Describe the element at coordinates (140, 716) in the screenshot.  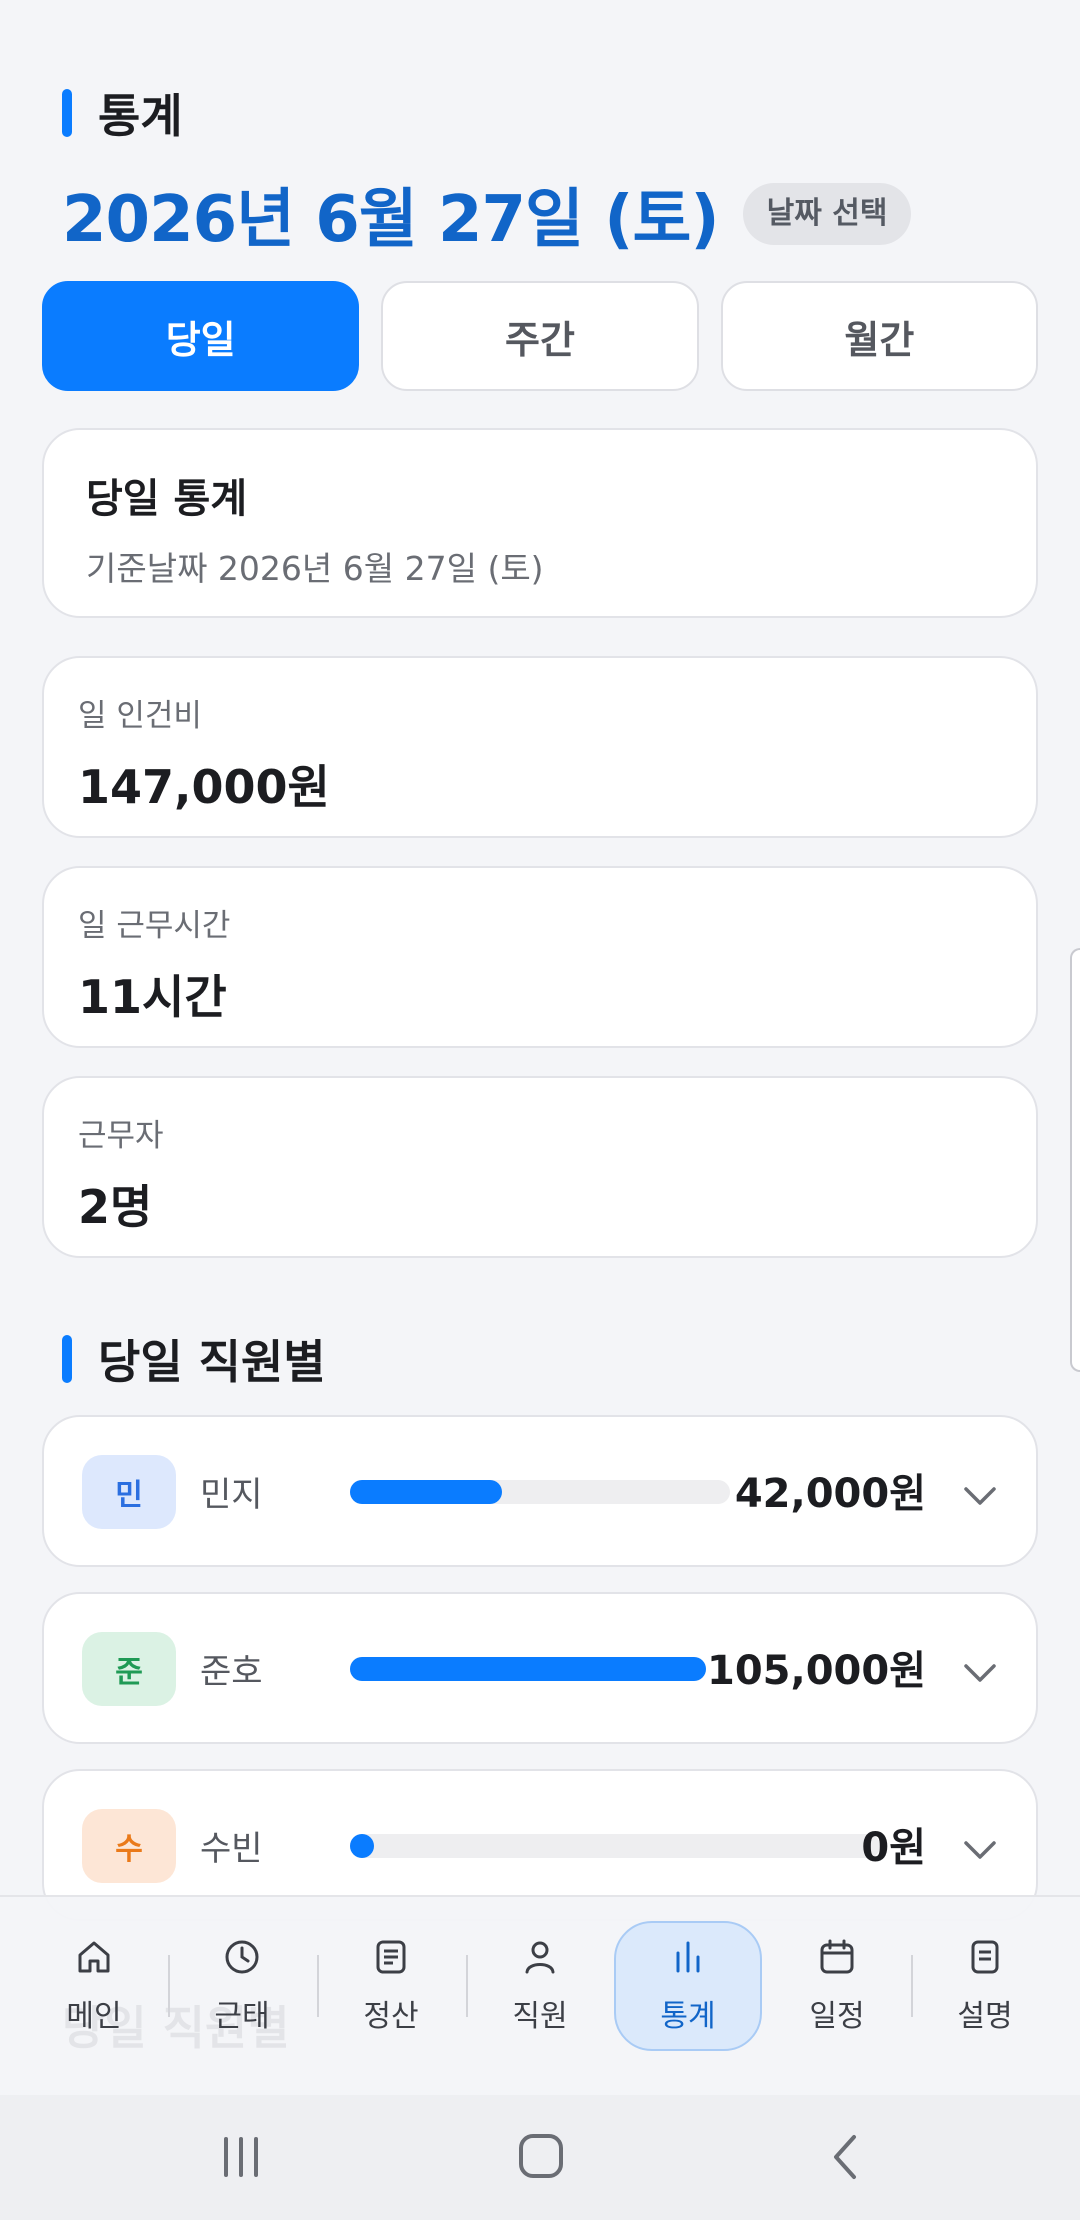
I see `stat-label: 일 인건비` at that location.